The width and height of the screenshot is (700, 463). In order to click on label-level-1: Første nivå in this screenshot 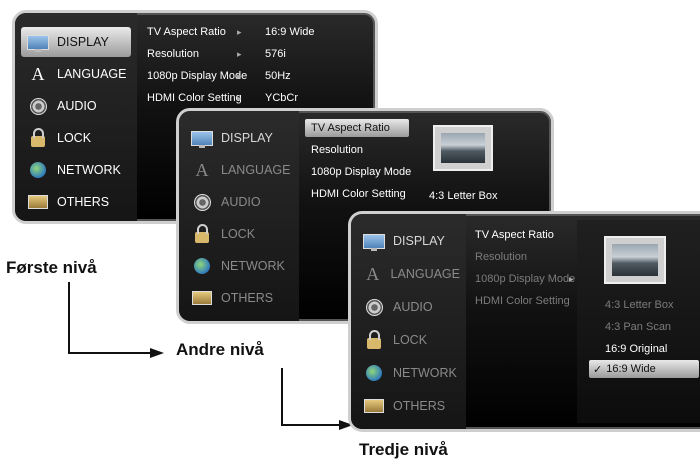, I will do `click(51, 267)`.